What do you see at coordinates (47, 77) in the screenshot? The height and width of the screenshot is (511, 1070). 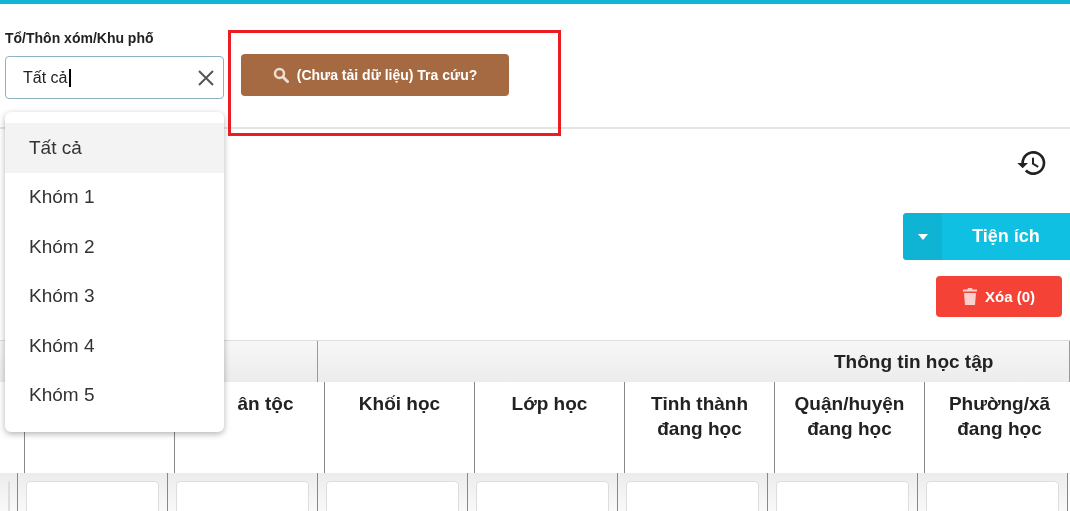 I see `field-value: Tất cả` at bounding box center [47, 77].